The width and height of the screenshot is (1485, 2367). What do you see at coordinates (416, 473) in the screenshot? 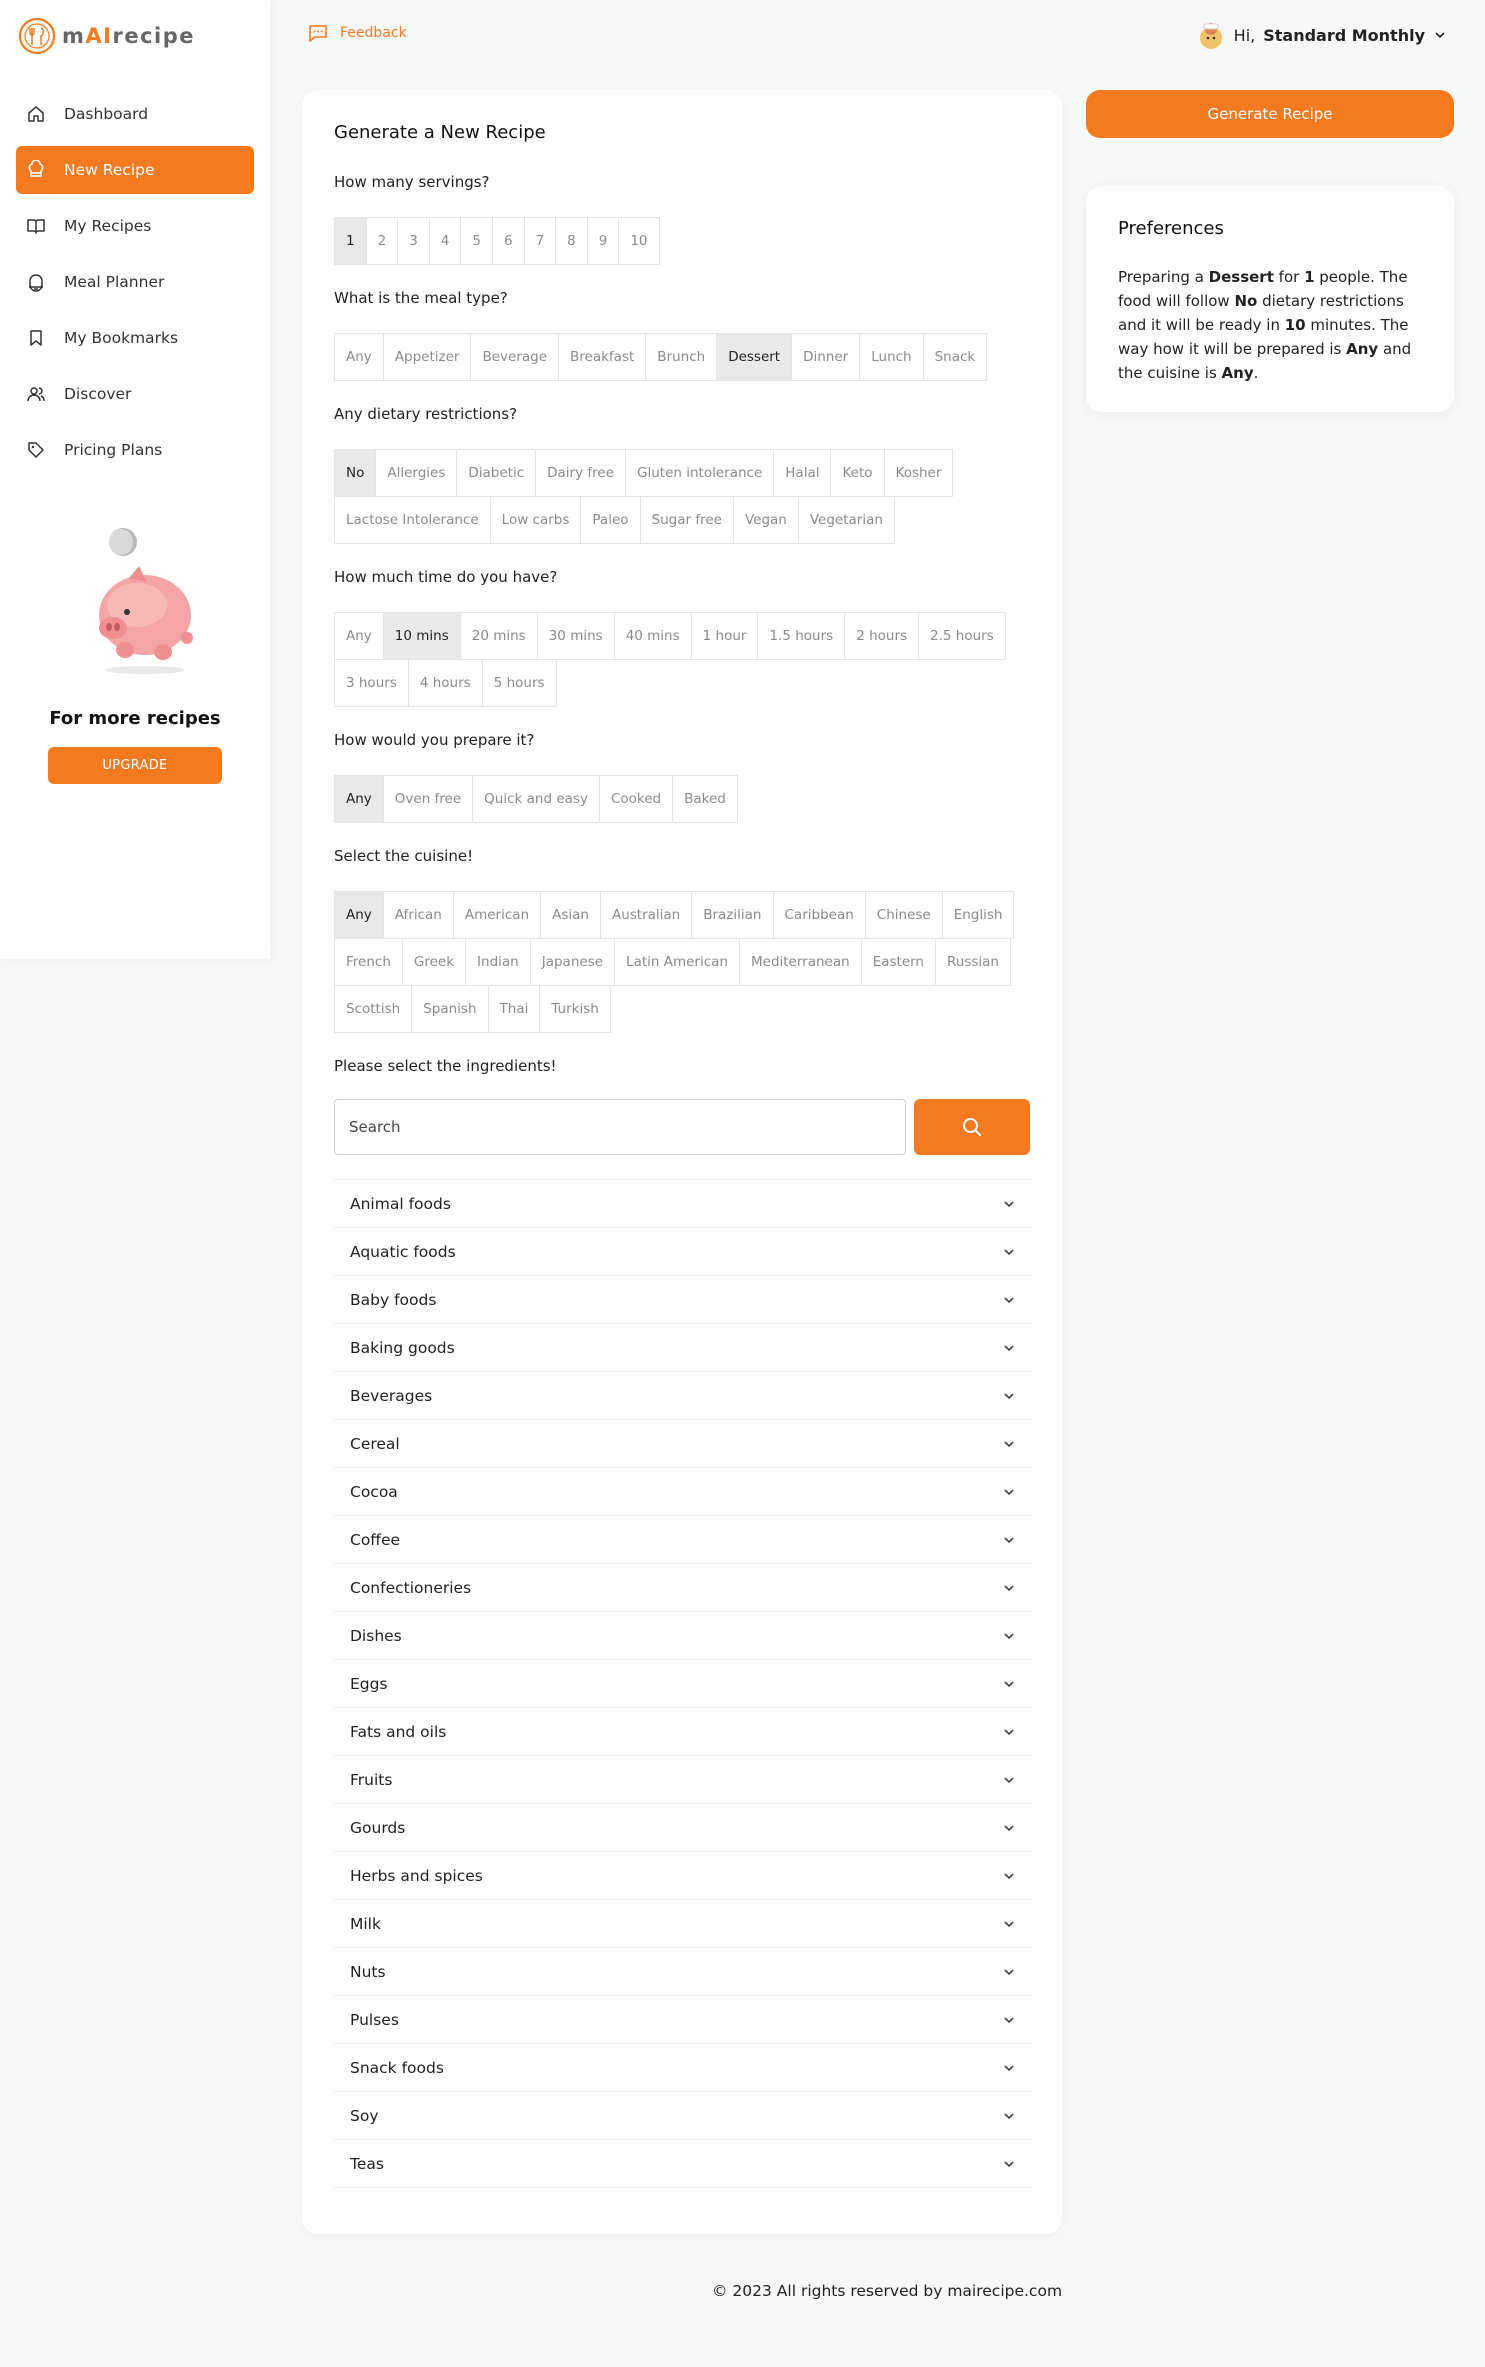
I see `diet-option: Allergies` at bounding box center [416, 473].